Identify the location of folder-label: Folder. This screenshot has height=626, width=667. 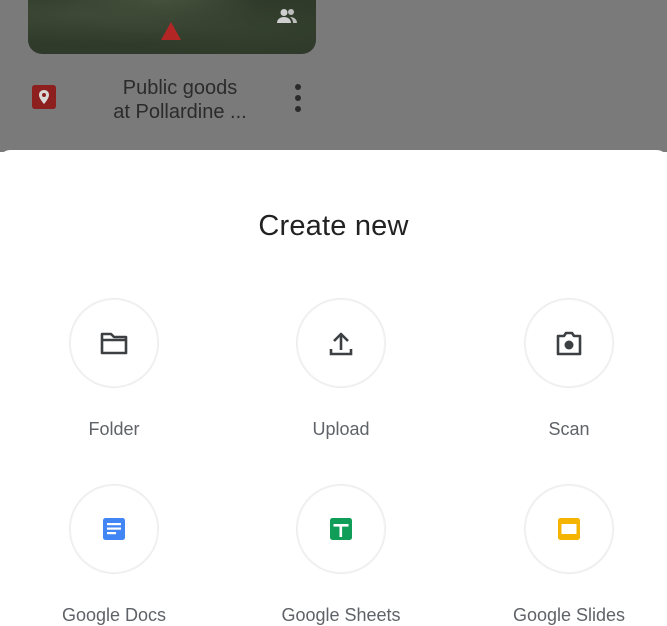
(114, 429).